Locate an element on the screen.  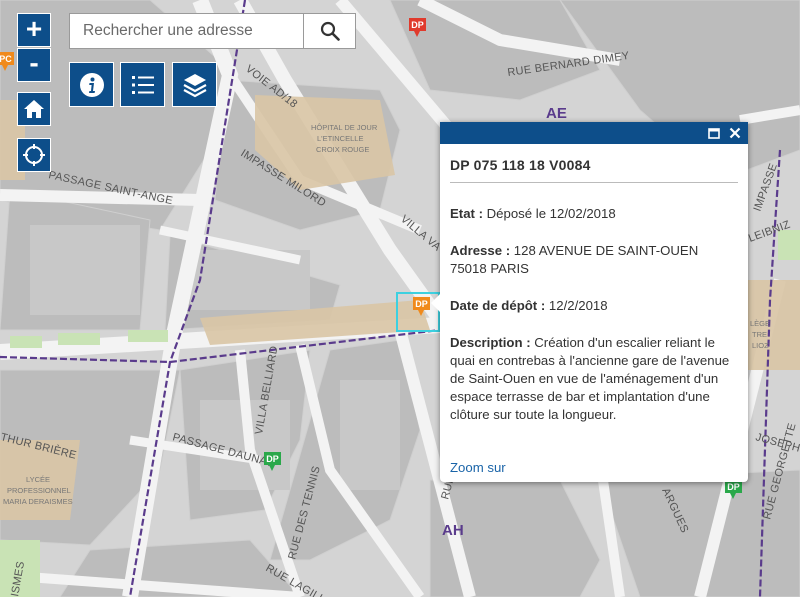
popup-pointer is located at coordinates (435, 303).